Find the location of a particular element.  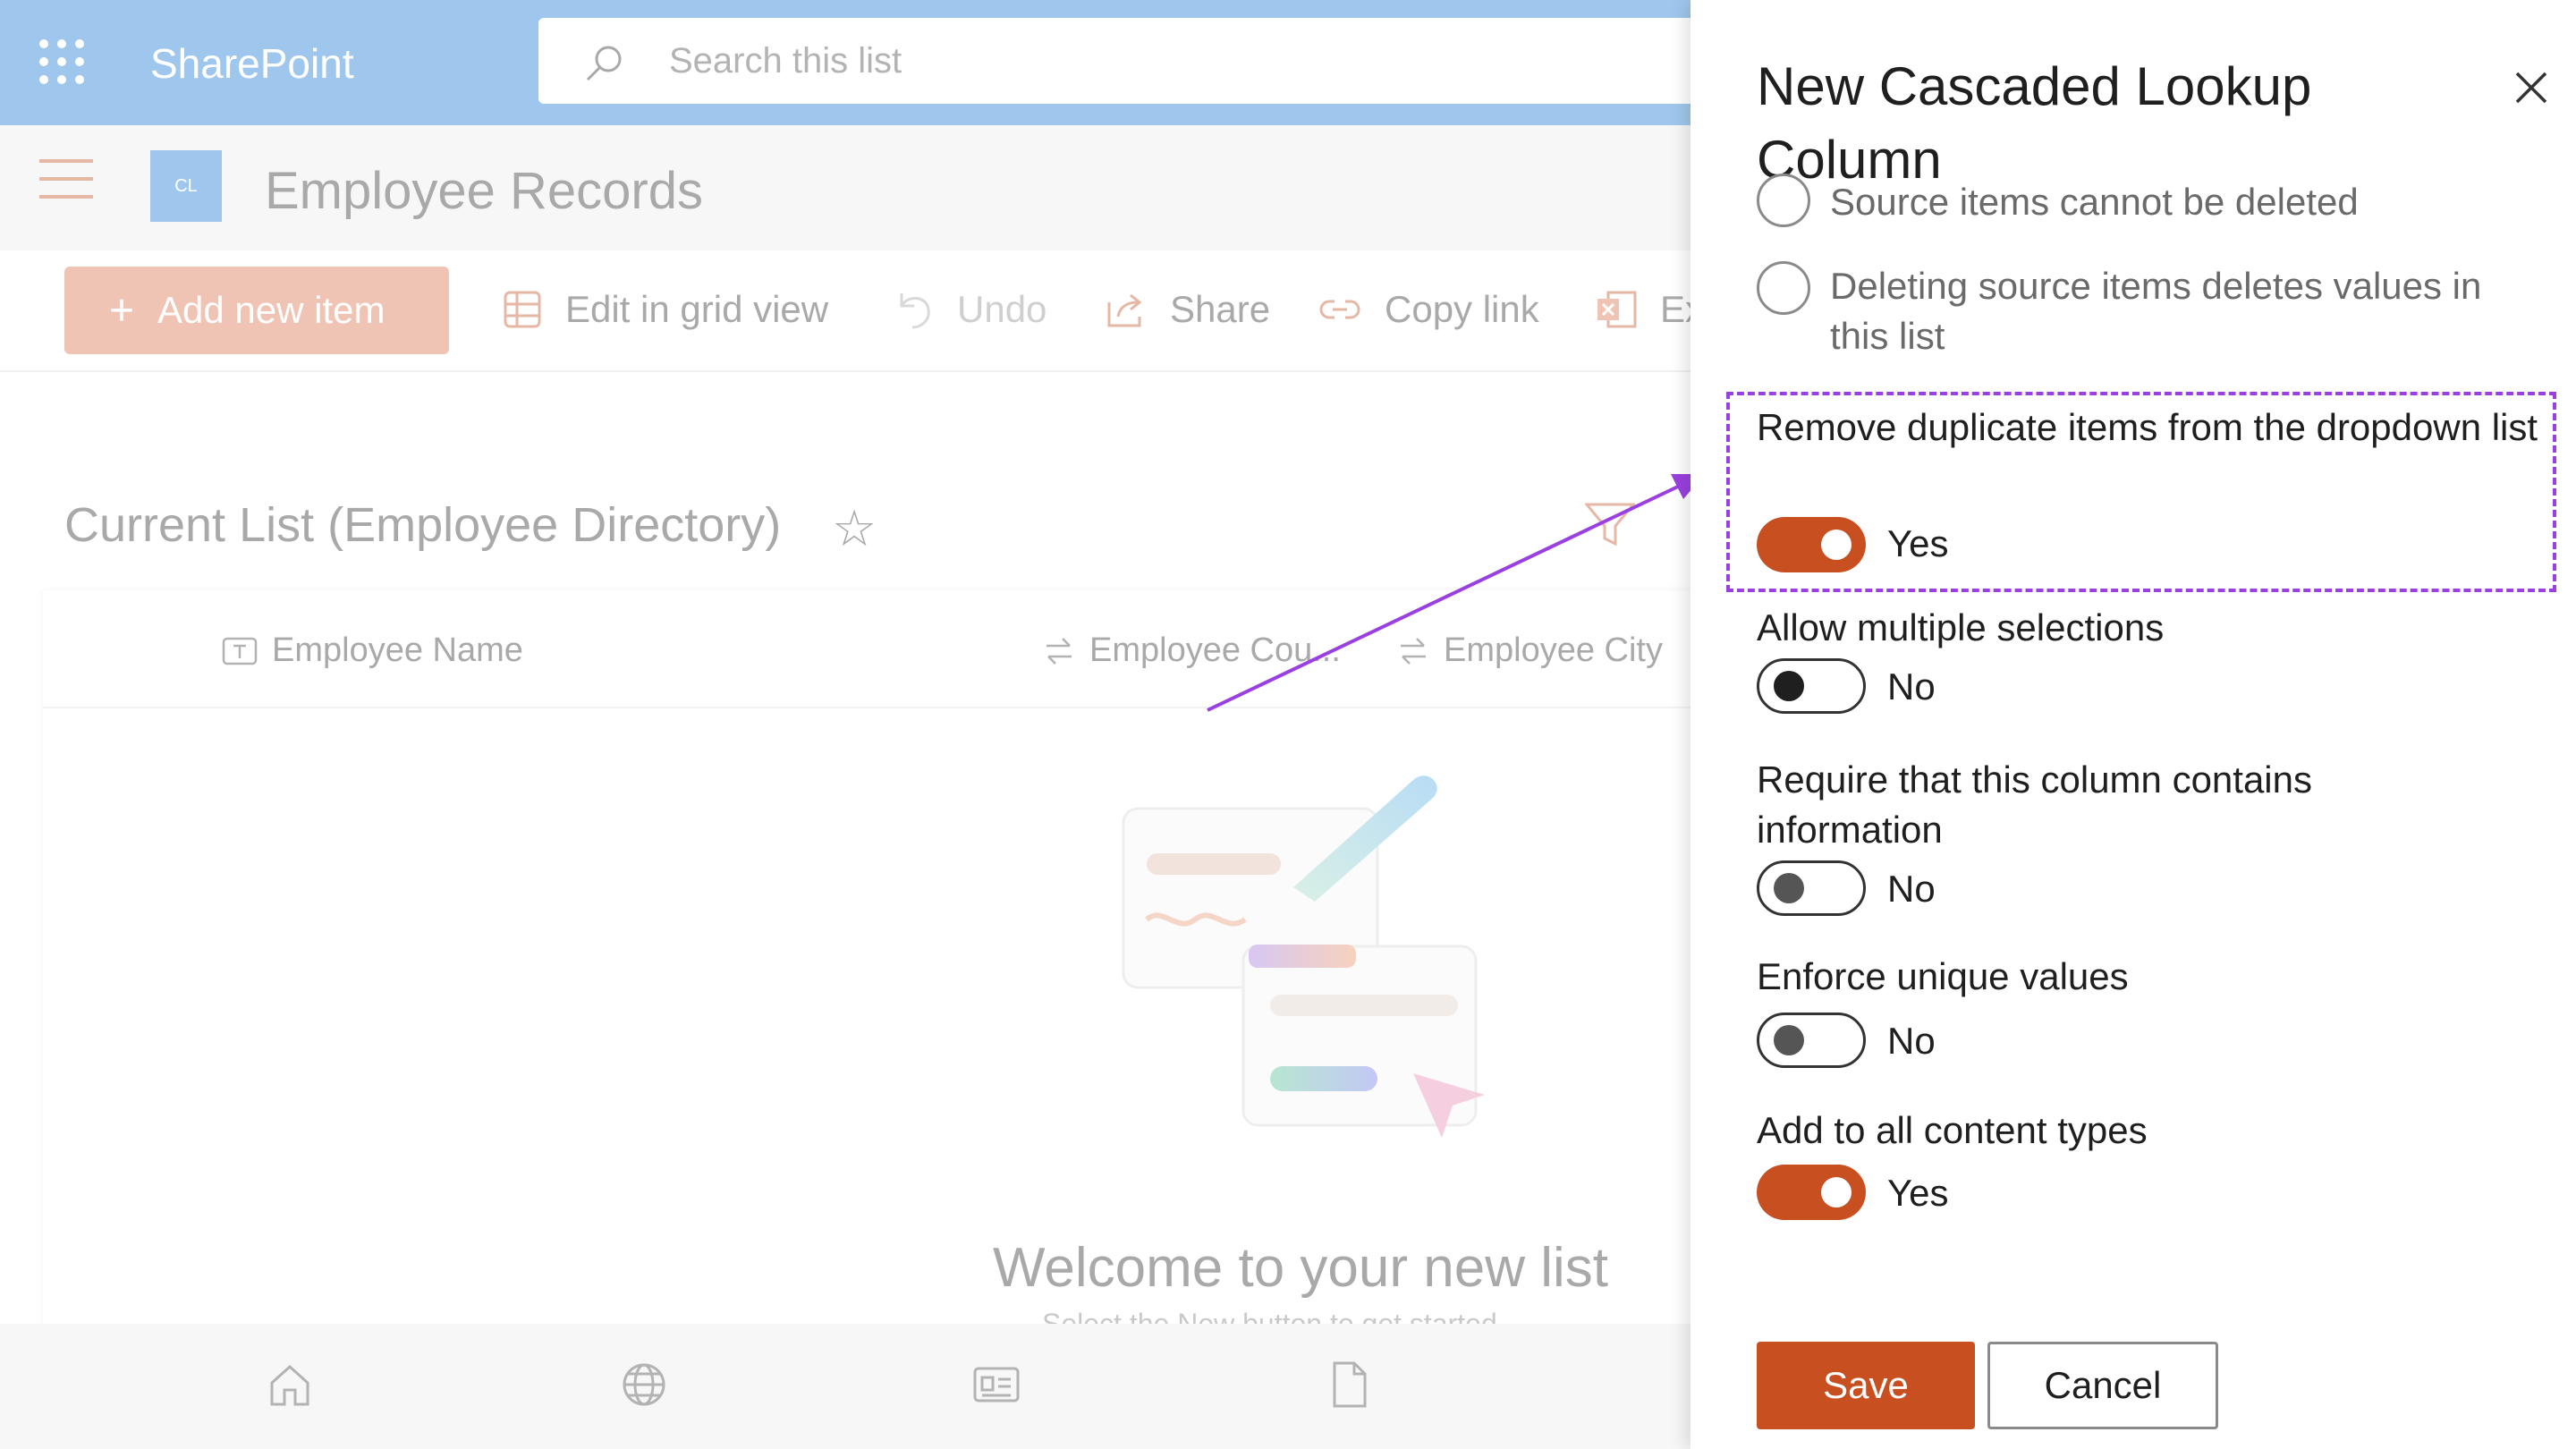

edit-grid-view-button: Edit in grid view is located at coordinates (665, 309).